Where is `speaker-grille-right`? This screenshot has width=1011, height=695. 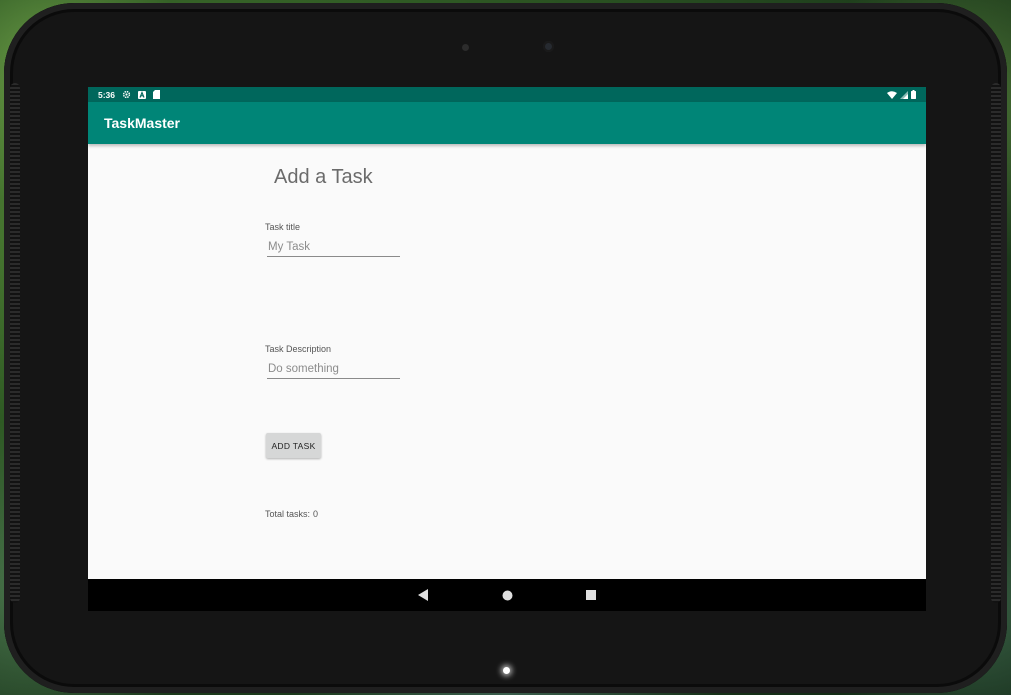 speaker-grille-right is located at coordinates (996, 343).